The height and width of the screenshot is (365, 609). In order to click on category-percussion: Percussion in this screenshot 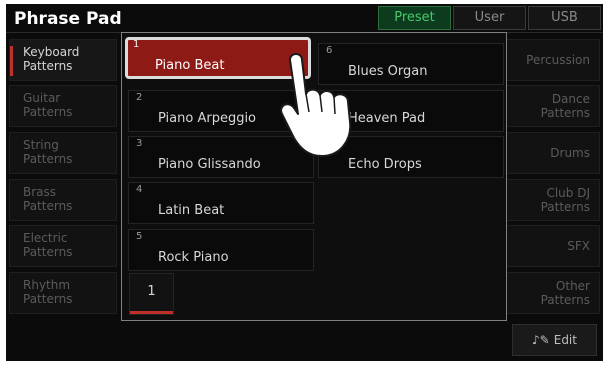, I will do `click(552, 60)`.